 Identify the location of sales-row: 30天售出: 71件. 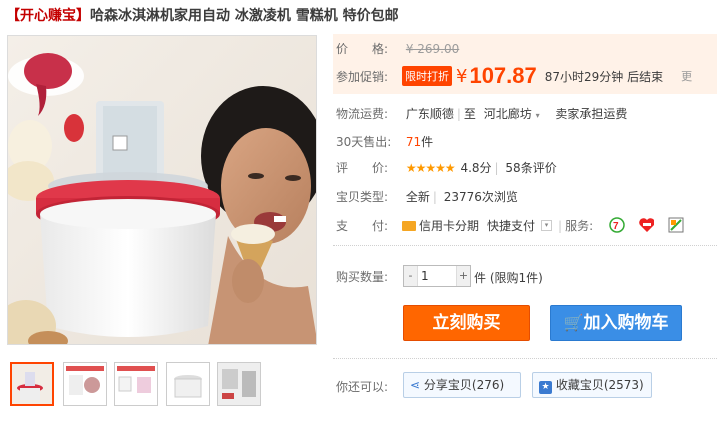
(384, 141).